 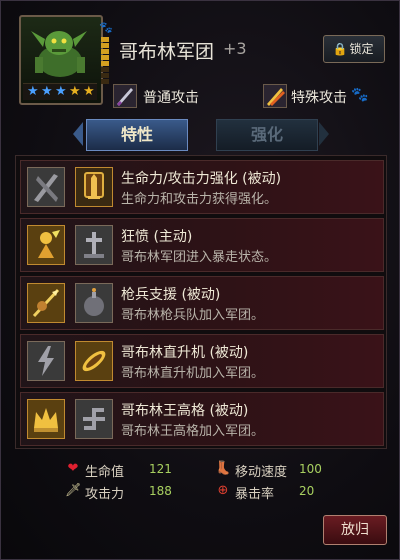 What do you see at coordinates (94, 187) in the screenshot?
I see `sword-shield-icon` at bounding box center [94, 187].